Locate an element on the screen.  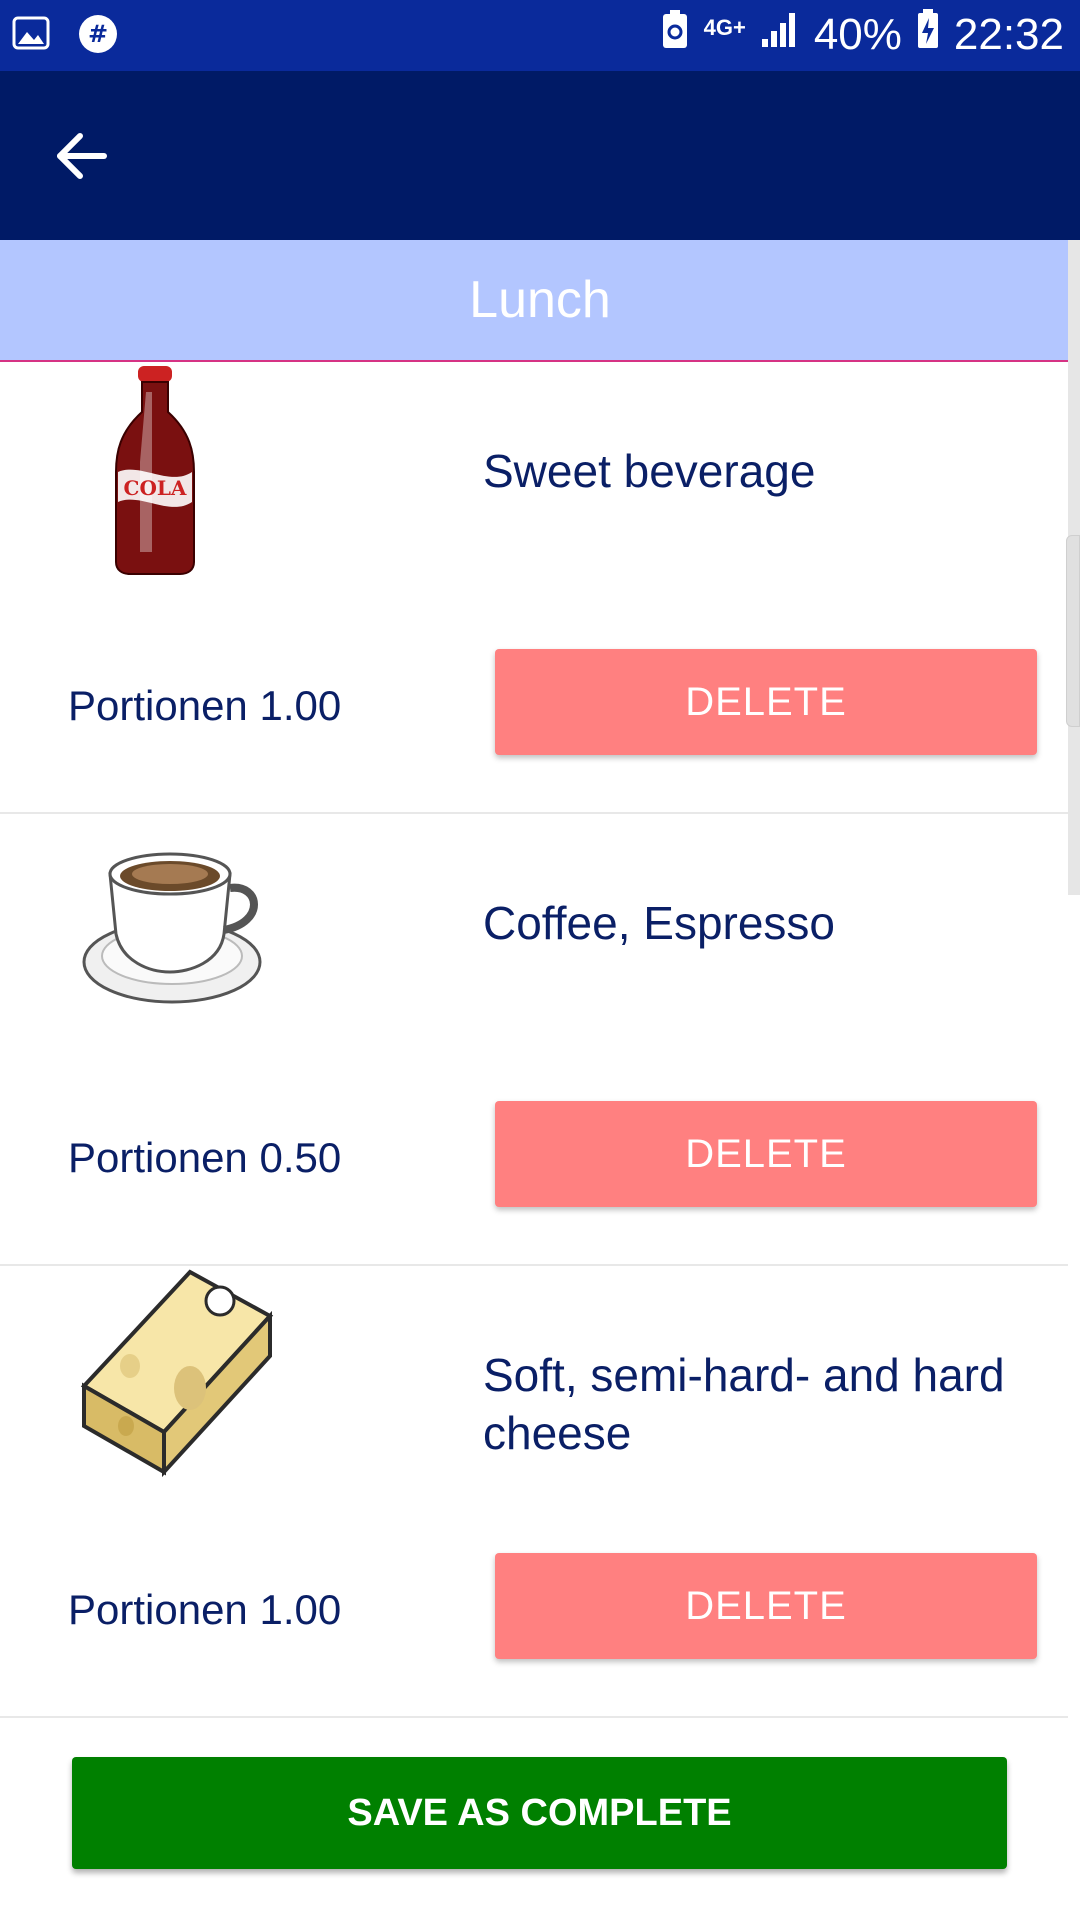
scrollbar-thumb is located at coordinates (1073, 631).